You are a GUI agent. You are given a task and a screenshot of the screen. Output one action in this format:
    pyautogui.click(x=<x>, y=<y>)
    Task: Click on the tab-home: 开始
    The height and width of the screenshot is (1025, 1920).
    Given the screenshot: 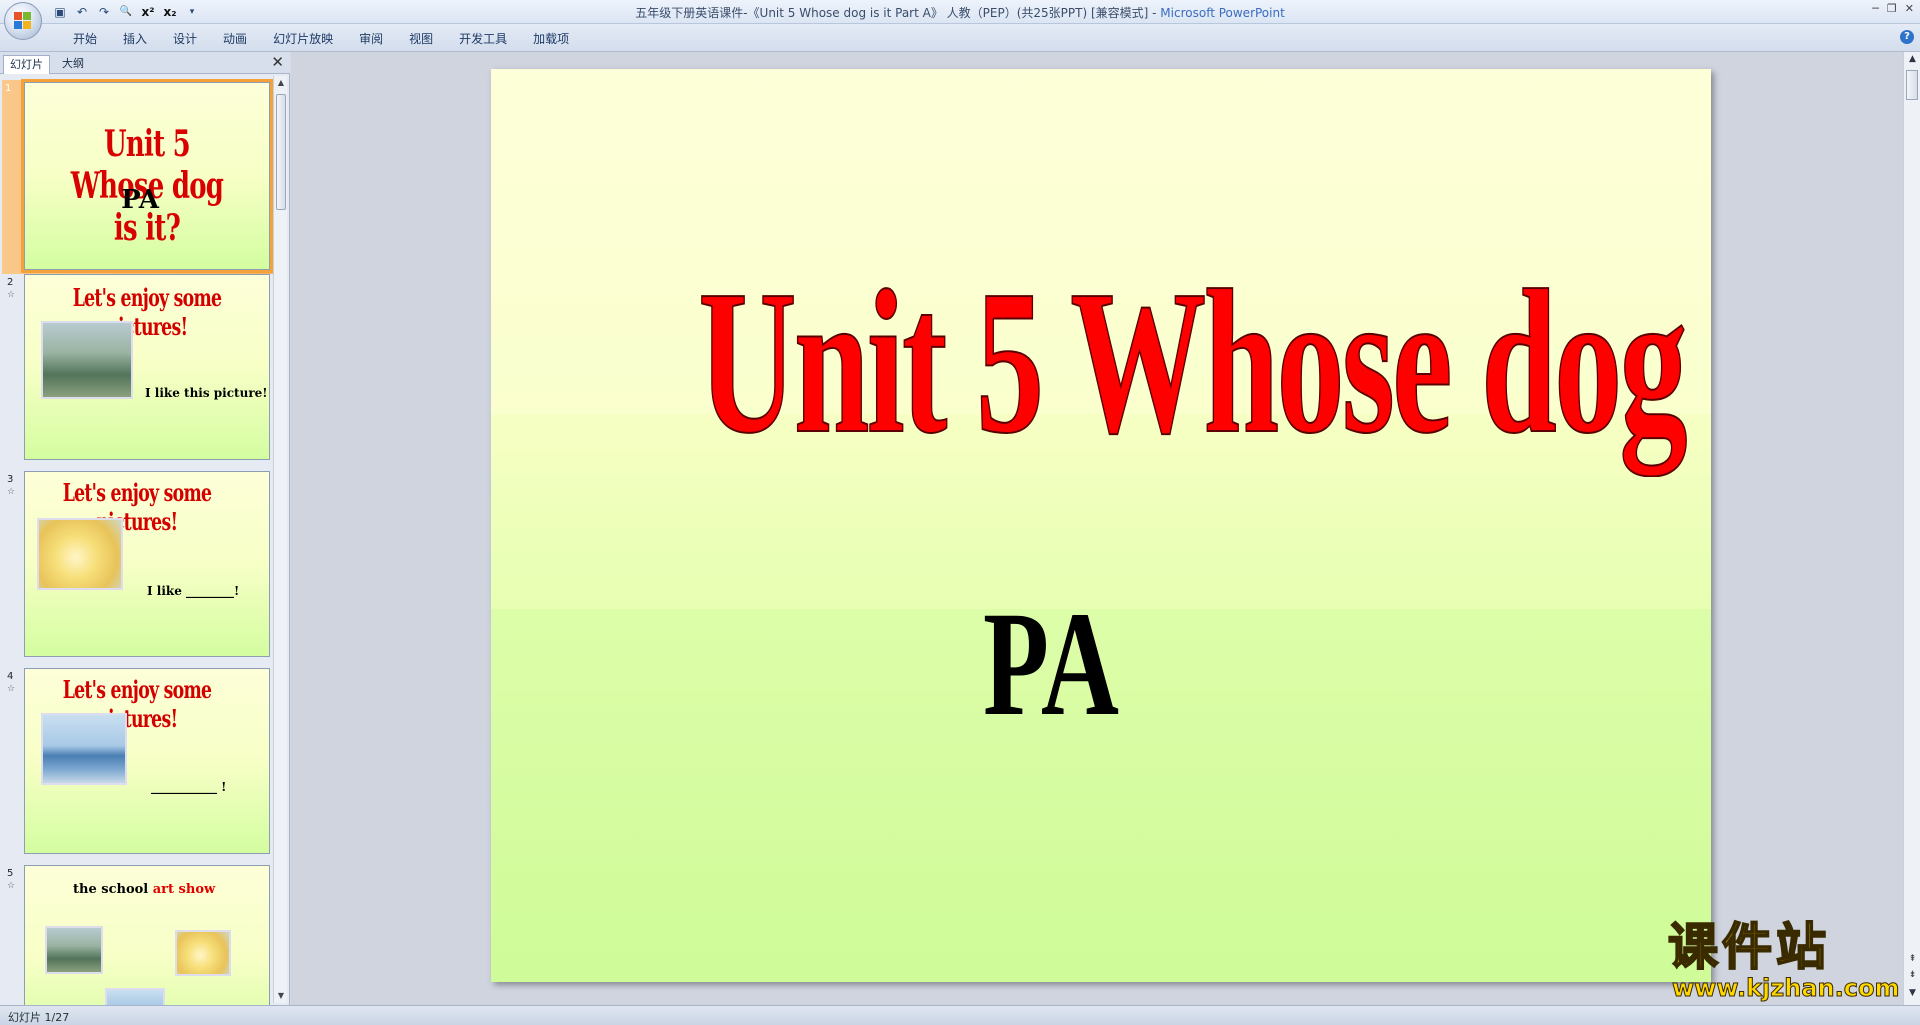 What is the action you would take?
    pyautogui.click(x=85, y=39)
    